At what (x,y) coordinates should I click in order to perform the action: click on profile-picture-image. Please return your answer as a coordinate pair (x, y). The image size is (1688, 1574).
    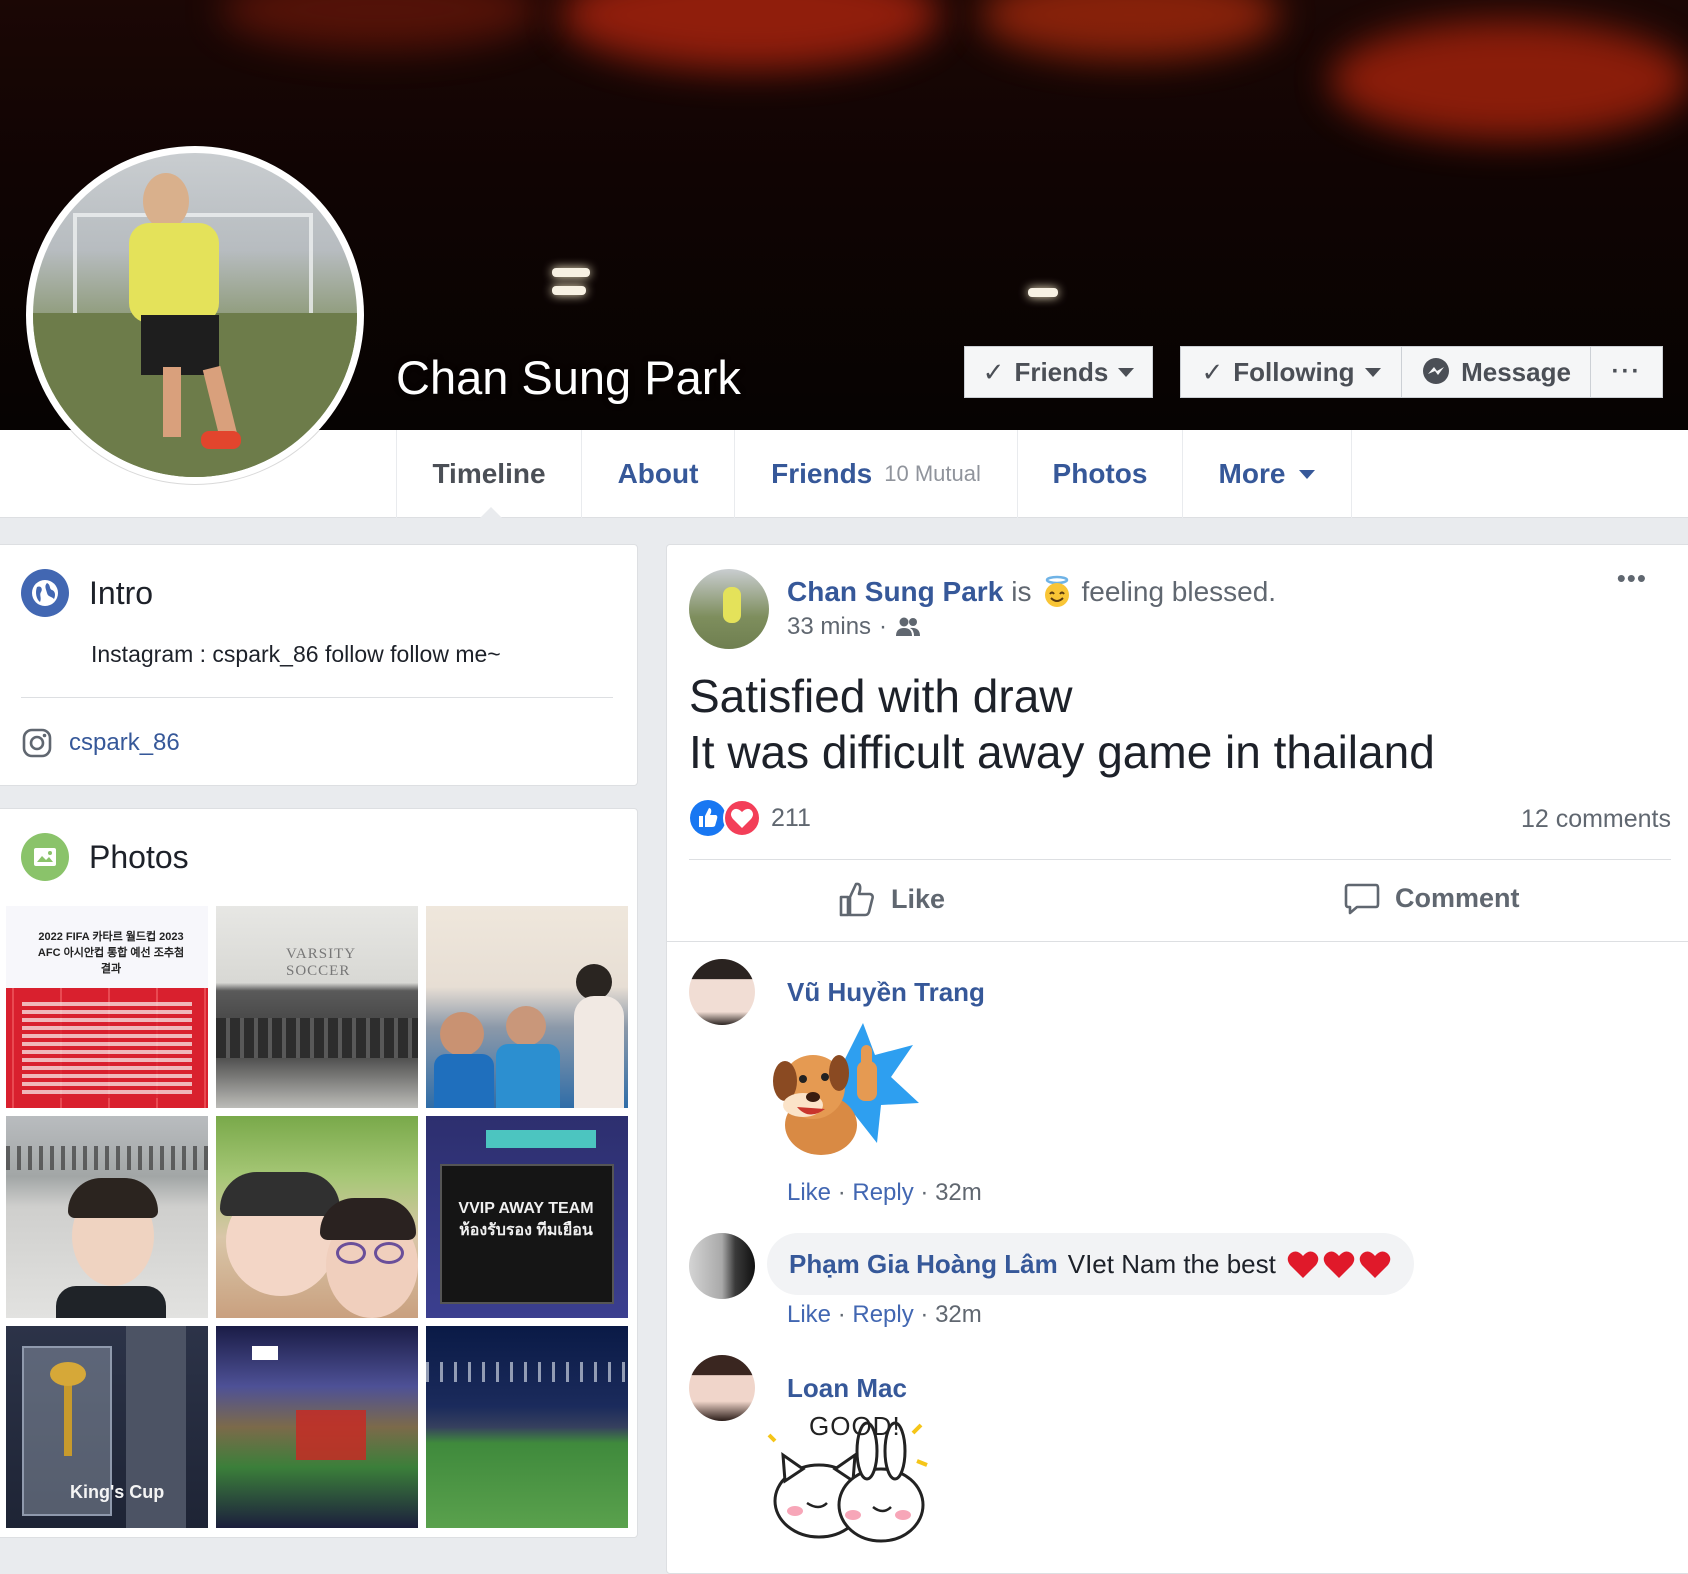
    Looking at the image, I should click on (195, 315).